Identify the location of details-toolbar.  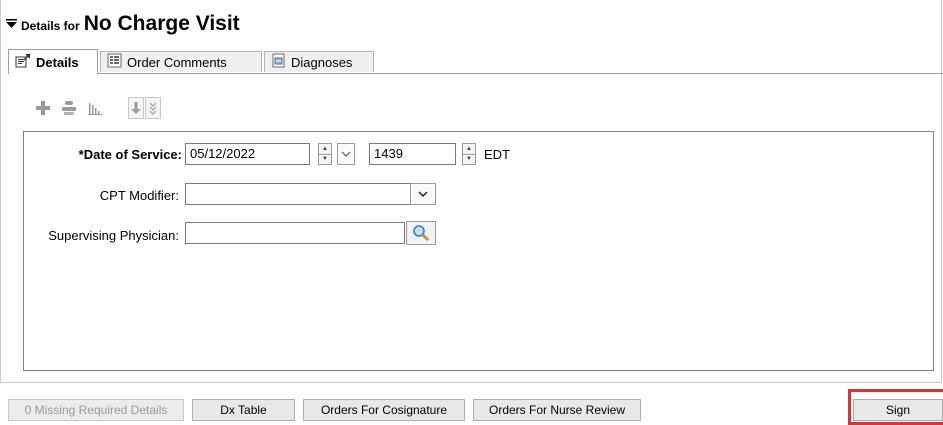
(96, 108).